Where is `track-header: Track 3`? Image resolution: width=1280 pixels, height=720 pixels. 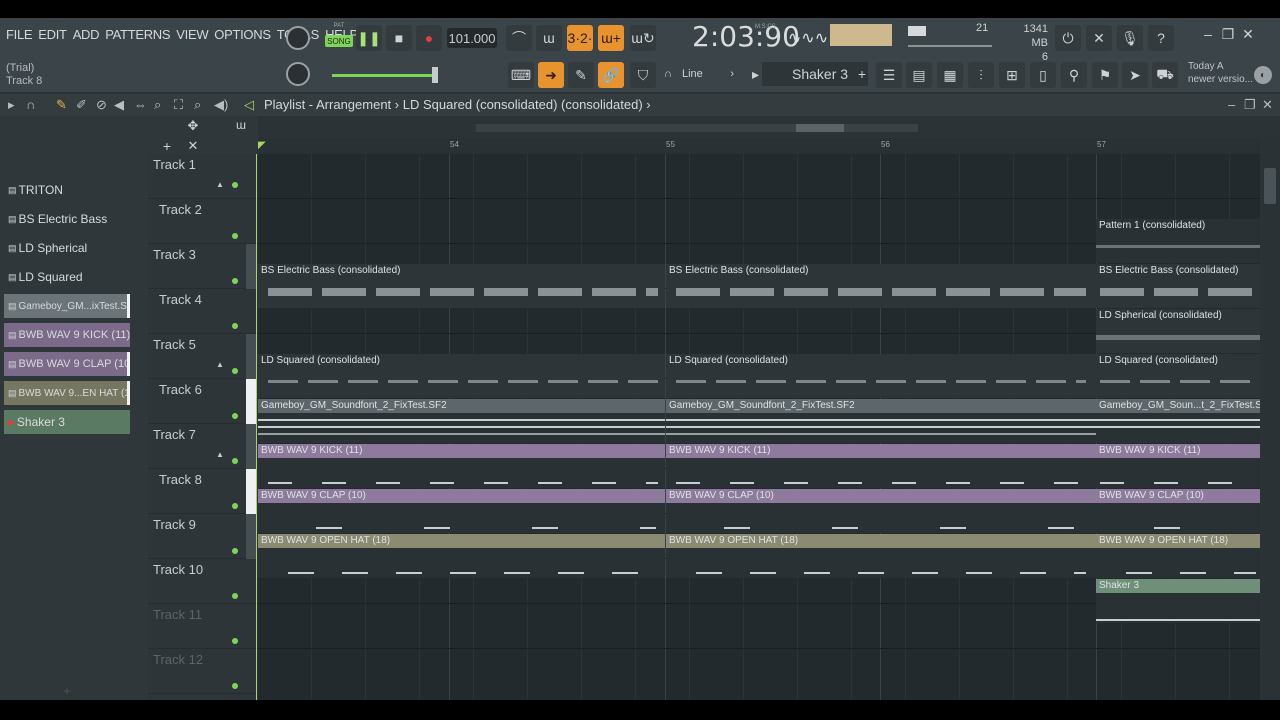 track-header: Track 3 is located at coordinates (203, 266).